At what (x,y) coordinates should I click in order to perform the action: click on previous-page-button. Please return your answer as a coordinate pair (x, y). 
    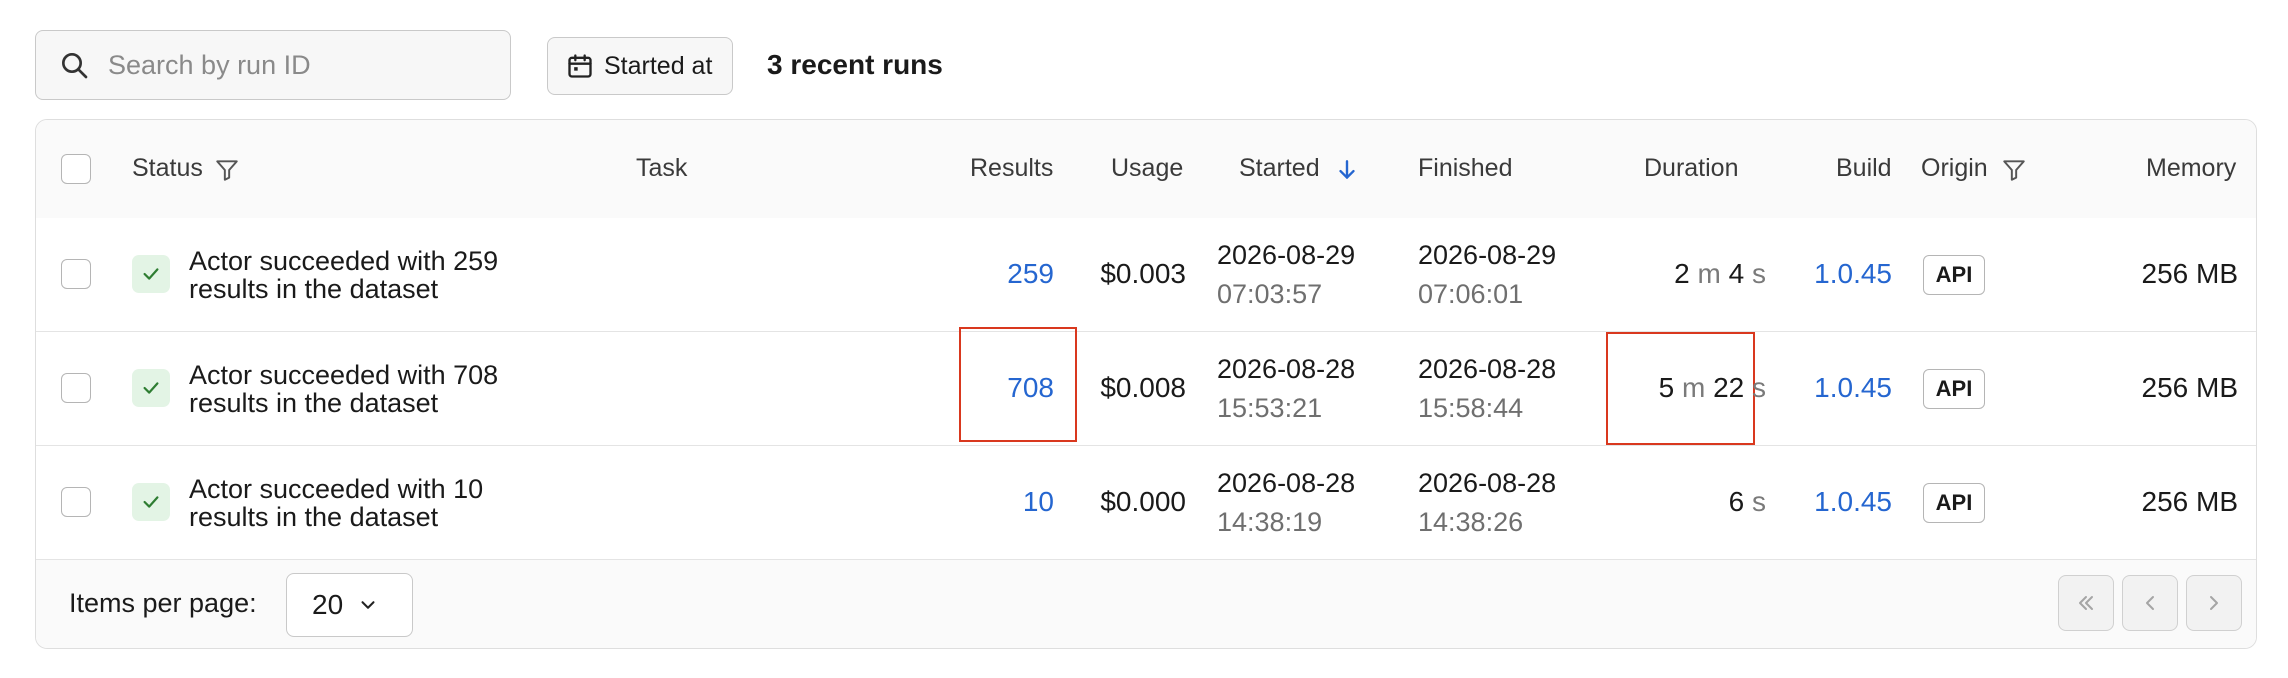
    Looking at the image, I should click on (2150, 603).